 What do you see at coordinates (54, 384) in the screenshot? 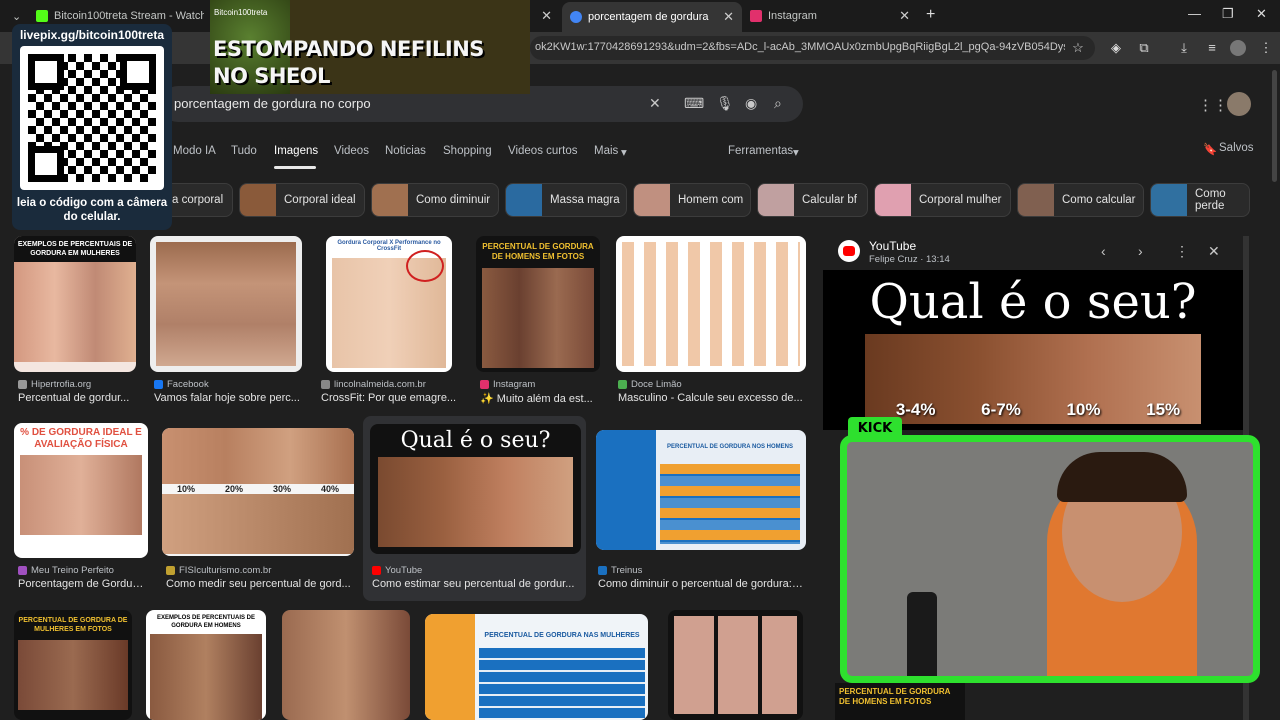
I see `source-label: Hipertrofia.org` at bounding box center [54, 384].